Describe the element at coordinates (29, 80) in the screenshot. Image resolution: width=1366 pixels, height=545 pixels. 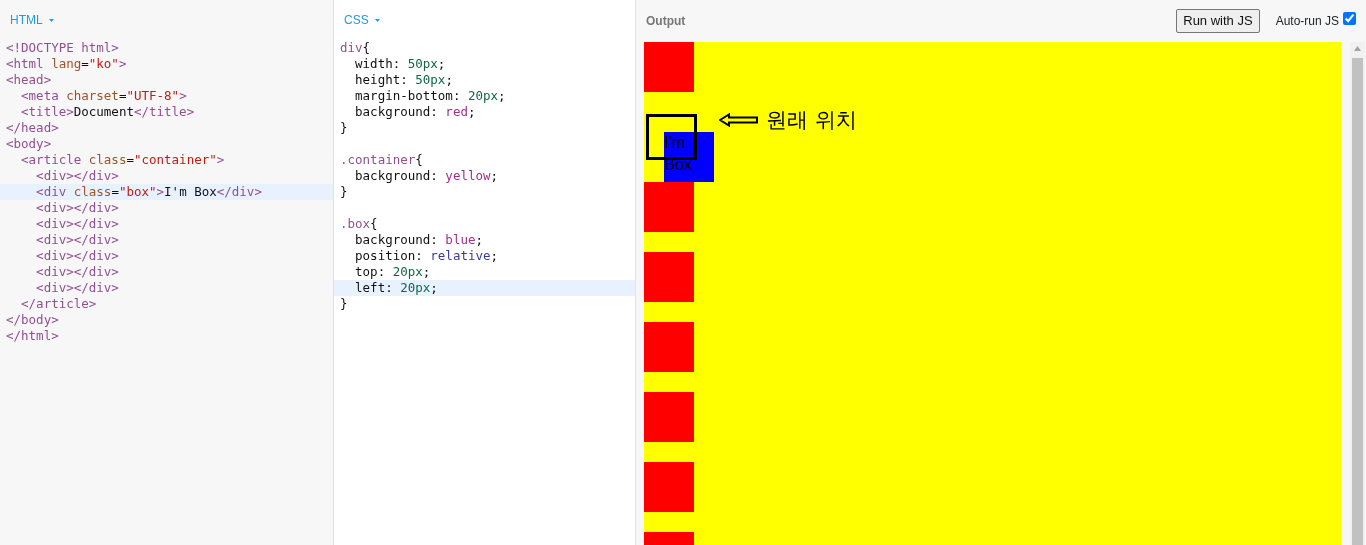
I see `code-line: <head>` at that location.